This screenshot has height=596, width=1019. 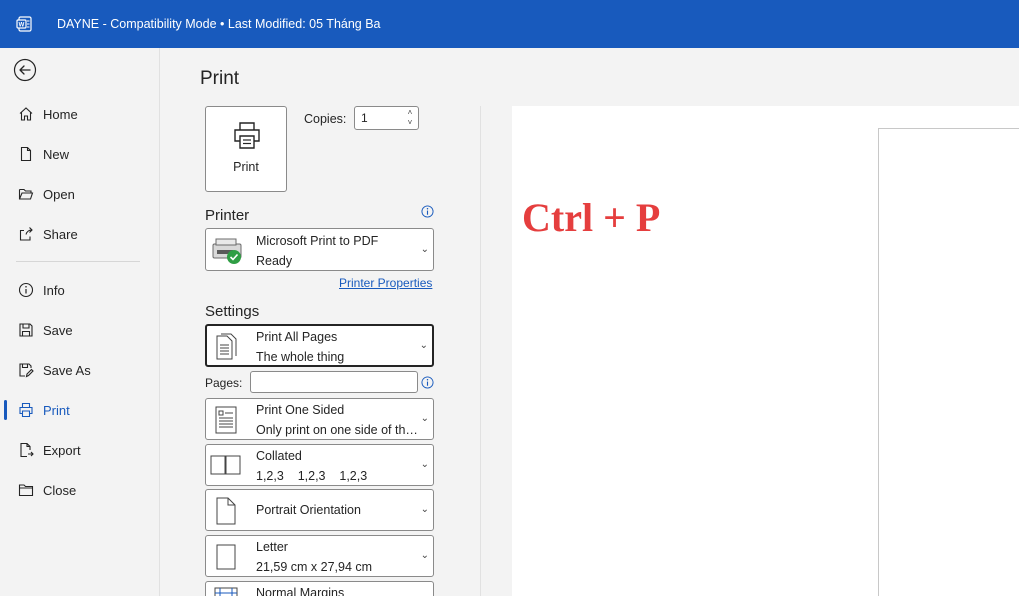 What do you see at coordinates (300, 410) in the screenshot?
I see `sides-title: Print One Sided` at bounding box center [300, 410].